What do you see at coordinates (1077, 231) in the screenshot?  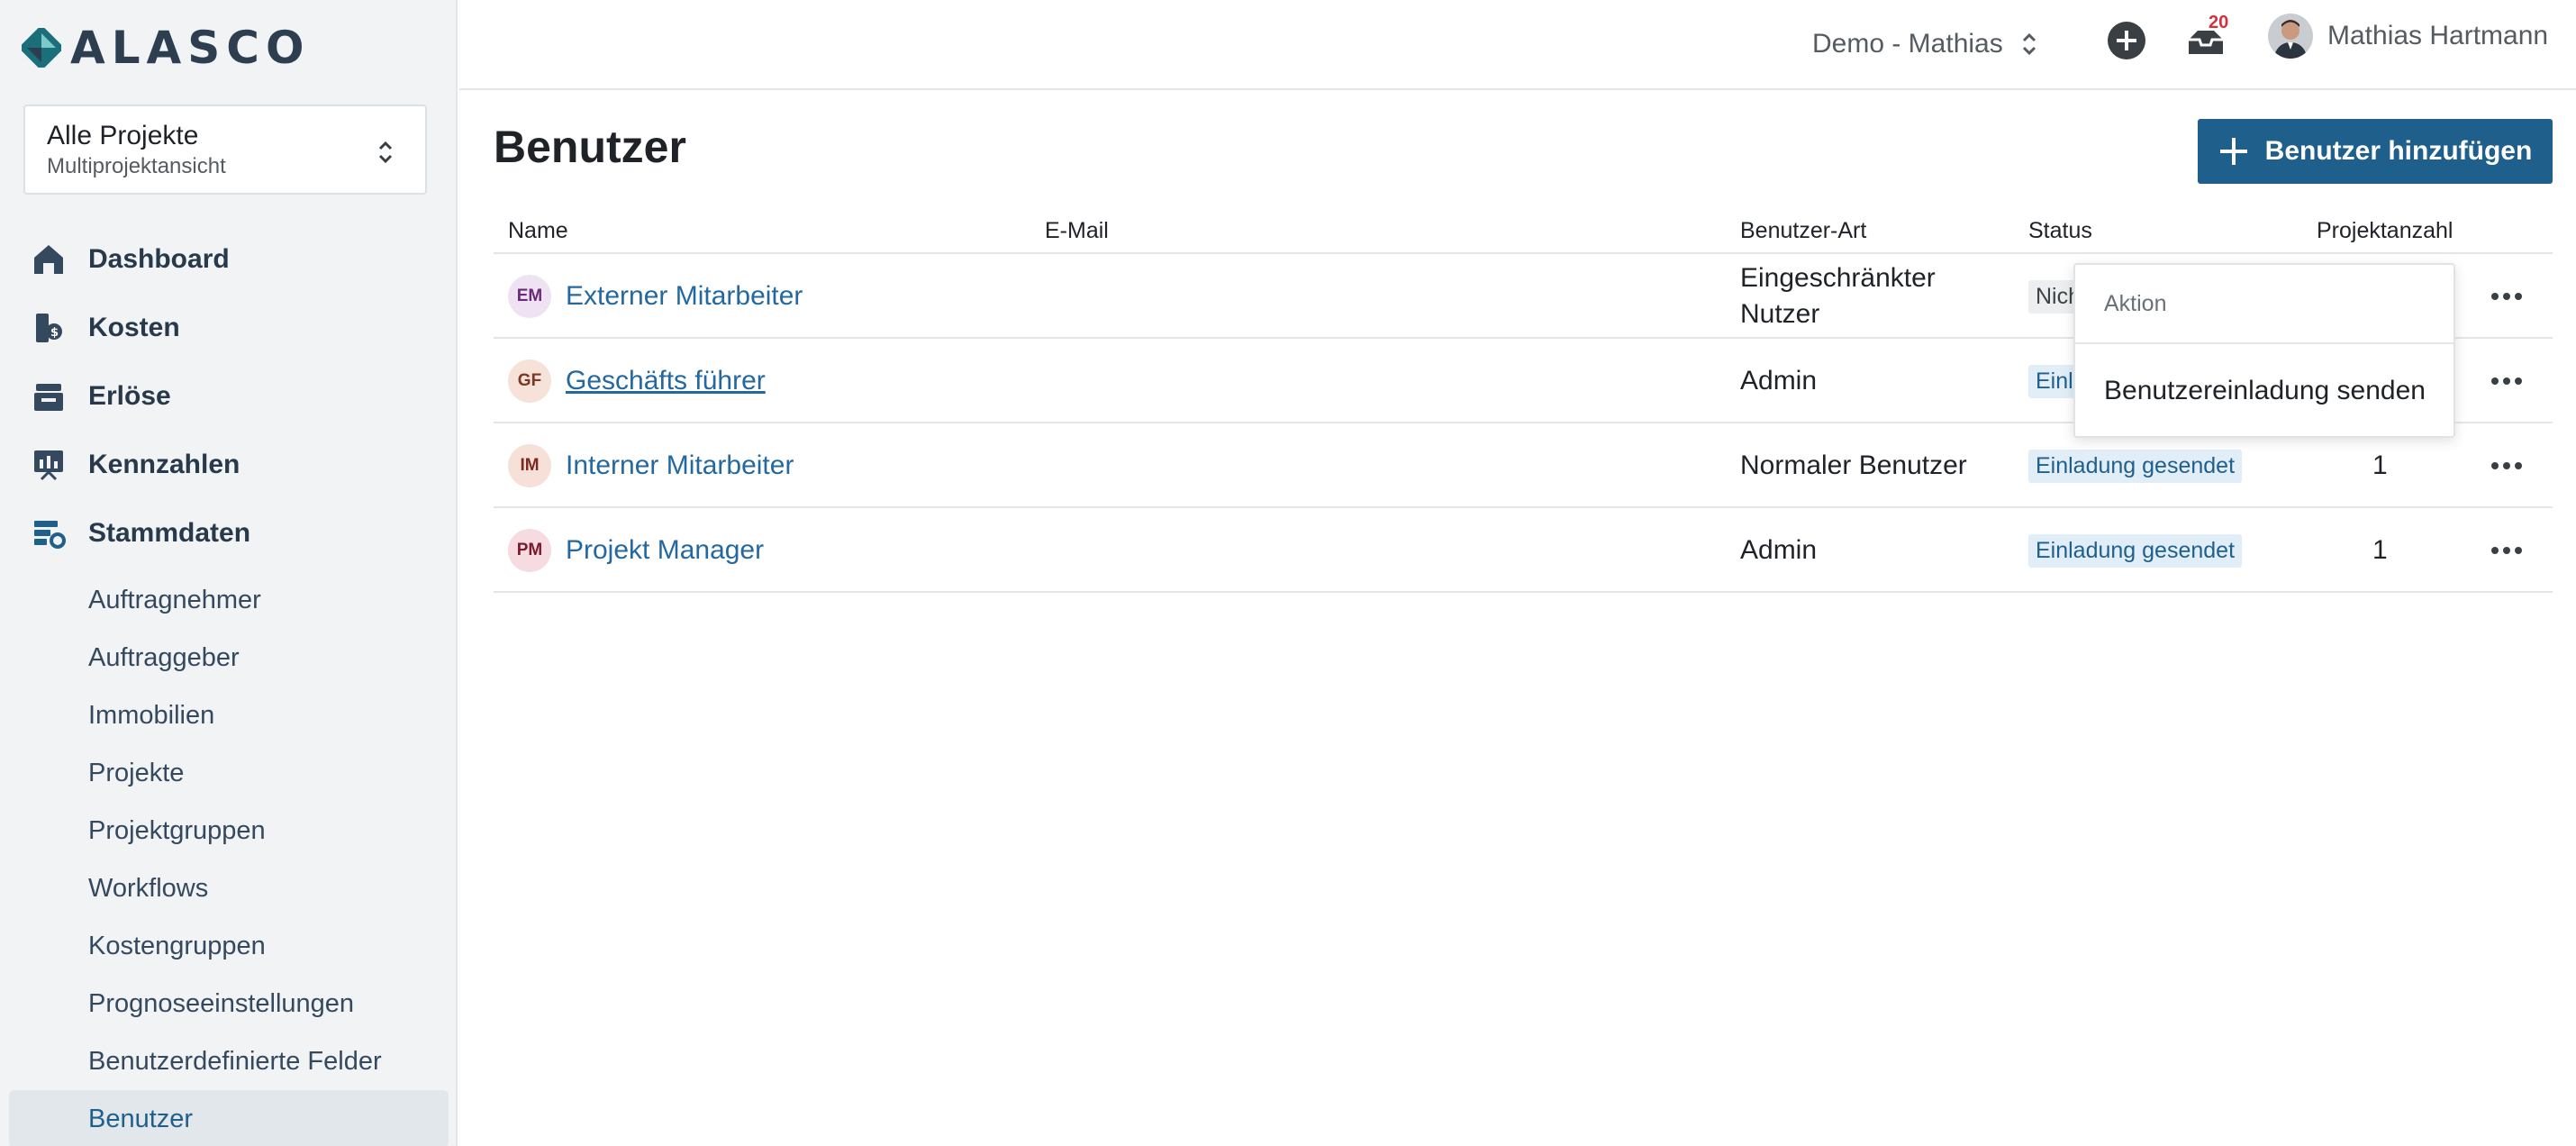 I see `column-header-email: E-Mail` at bounding box center [1077, 231].